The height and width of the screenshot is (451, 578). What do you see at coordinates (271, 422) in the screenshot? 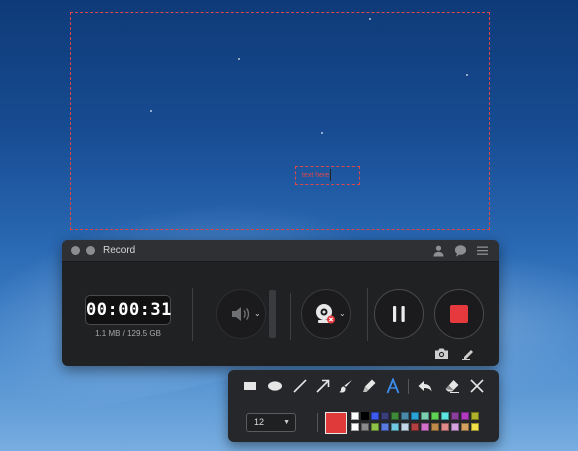
I see `font-size-select: 12 ▼` at bounding box center [271, 422].